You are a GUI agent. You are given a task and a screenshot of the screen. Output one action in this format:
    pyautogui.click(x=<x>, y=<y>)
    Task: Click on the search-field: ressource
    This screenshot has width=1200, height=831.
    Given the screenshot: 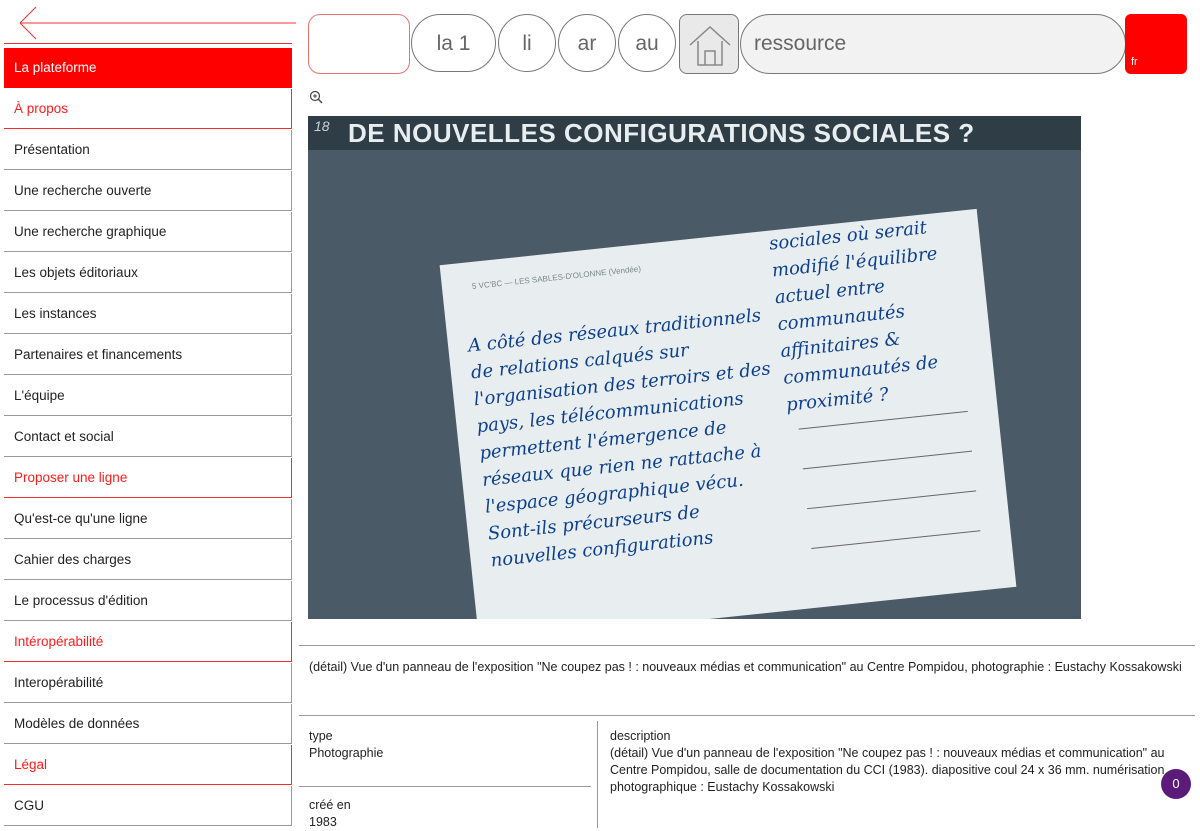 What is the action you would take?
    pyautogui.click(x=933, y=44)
    